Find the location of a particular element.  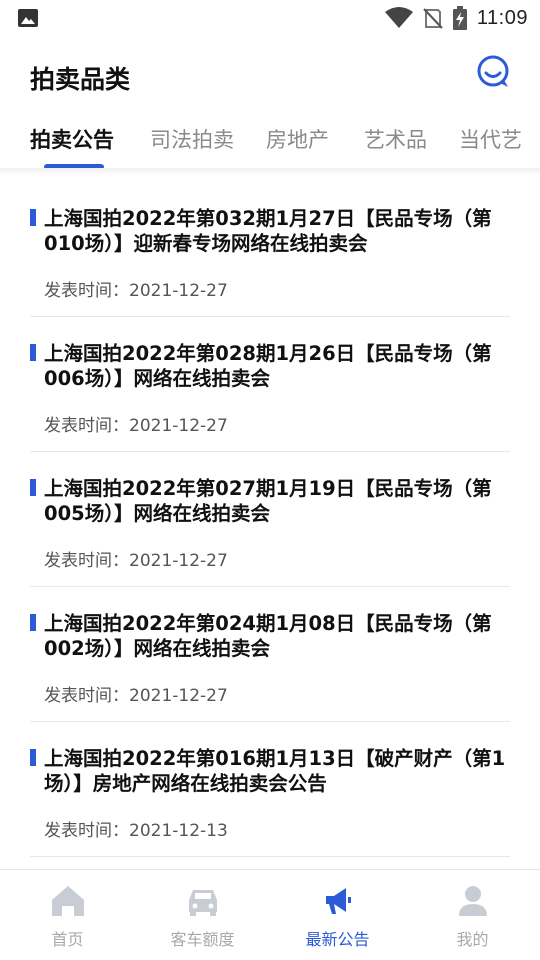

no-signal-icon is located at coordinates (433, 18).